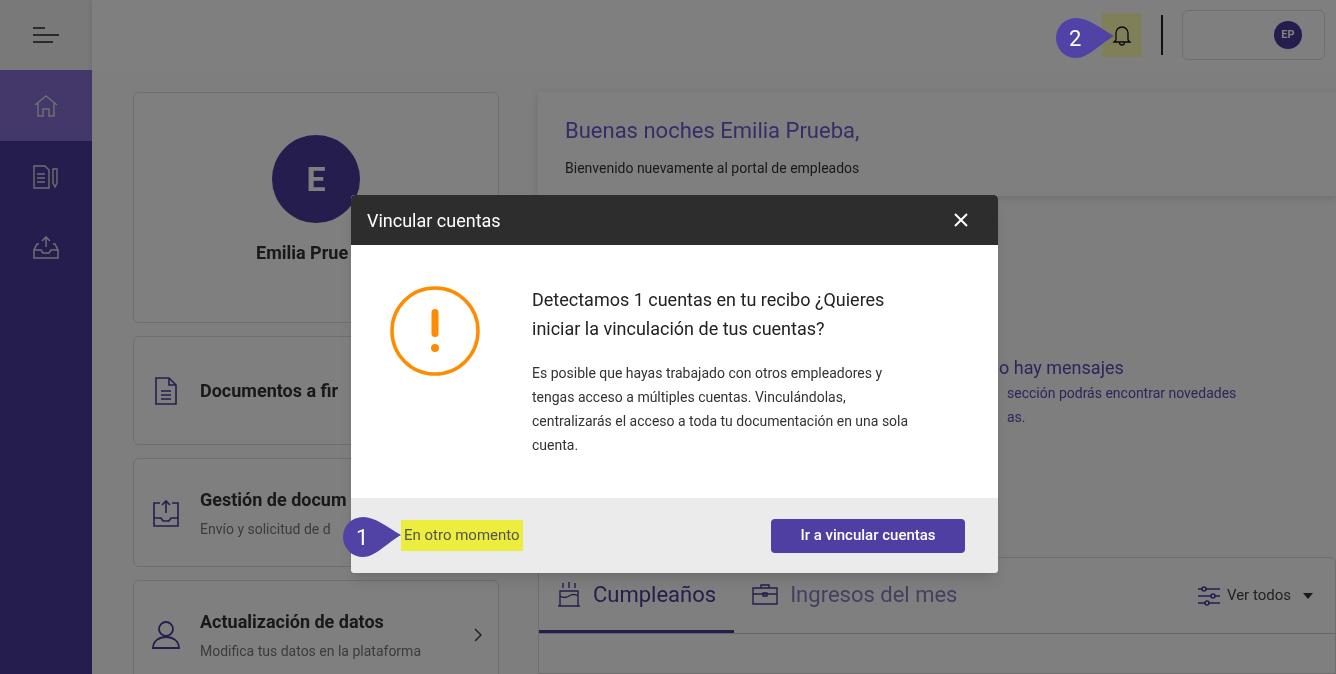 The image size is (1336, 674). Describe the element at coordinates (569, 594) in the screenshot. I see `cake-icon` at that location.